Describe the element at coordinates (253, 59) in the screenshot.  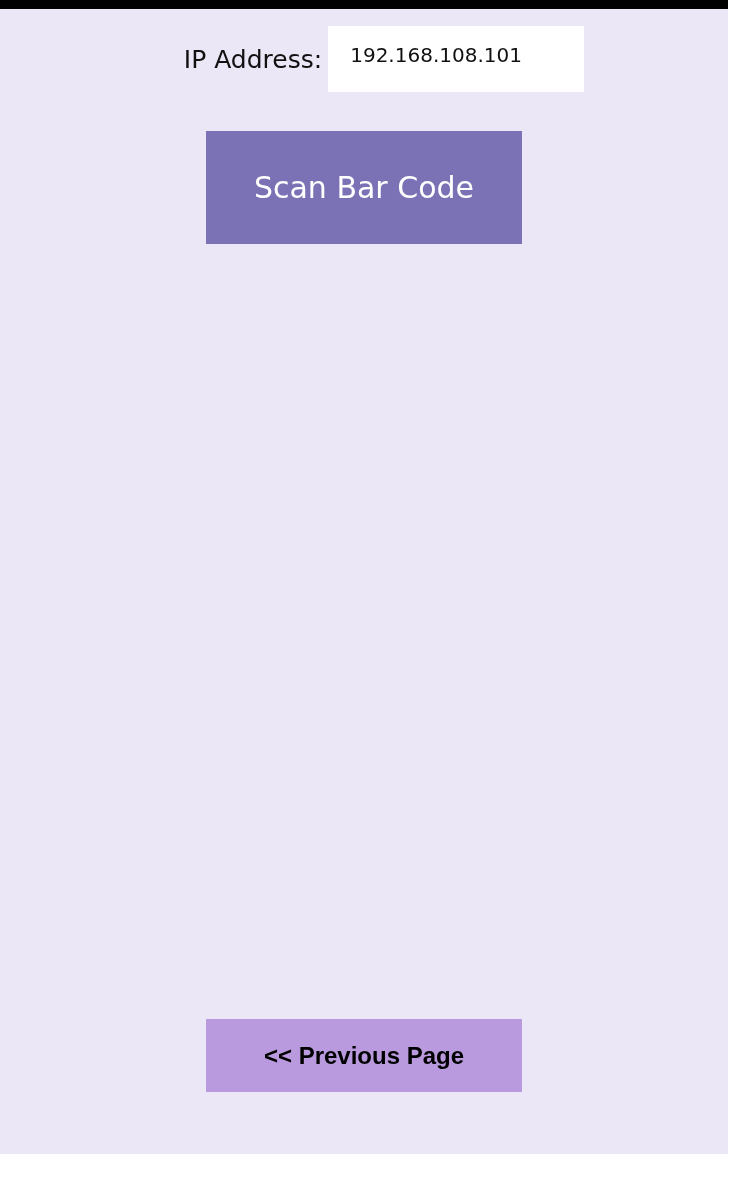
I see `ip-address-label: IP Address:` at that location.